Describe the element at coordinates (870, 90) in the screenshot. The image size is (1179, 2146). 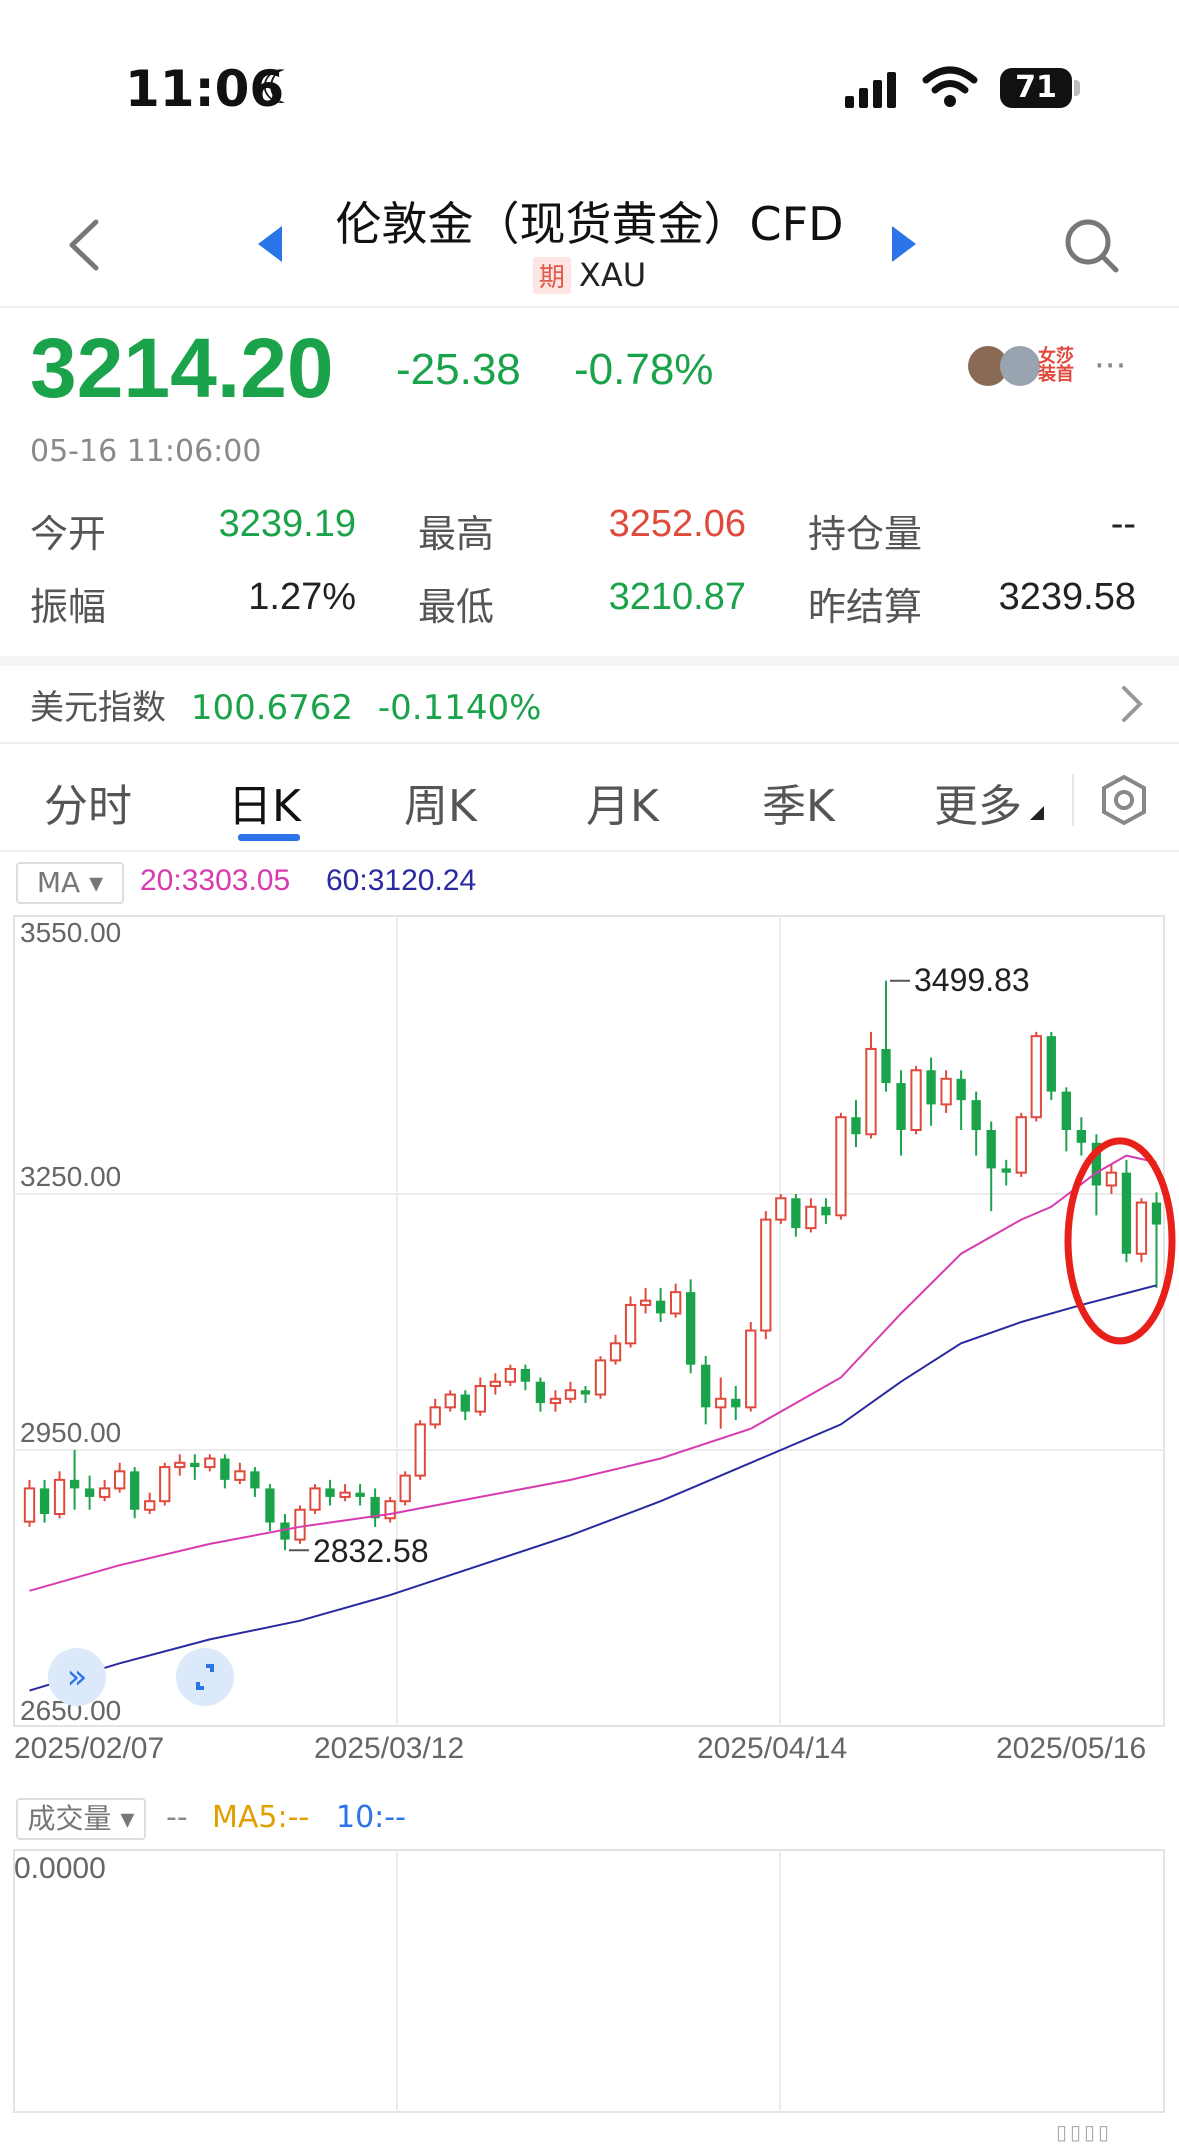
I see `cellular-signal-icon` at that location.